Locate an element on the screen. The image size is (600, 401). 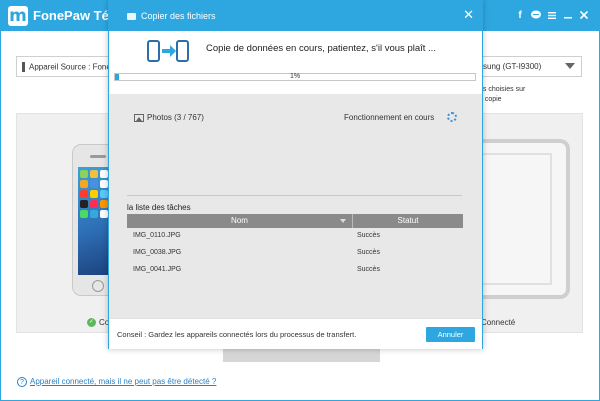
destination-device-label: sung (GT-I9300) is located at coordinates (512, 66).